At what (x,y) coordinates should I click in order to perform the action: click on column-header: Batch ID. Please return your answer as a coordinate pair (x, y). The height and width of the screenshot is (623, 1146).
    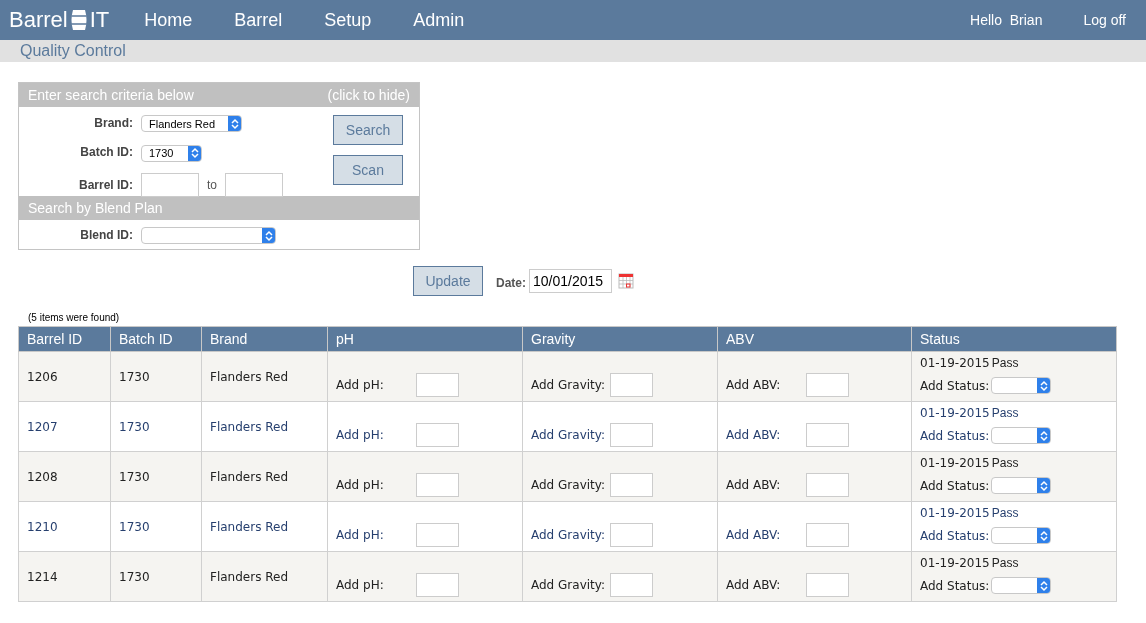
    Looking at the image, I should click on (156, 339).